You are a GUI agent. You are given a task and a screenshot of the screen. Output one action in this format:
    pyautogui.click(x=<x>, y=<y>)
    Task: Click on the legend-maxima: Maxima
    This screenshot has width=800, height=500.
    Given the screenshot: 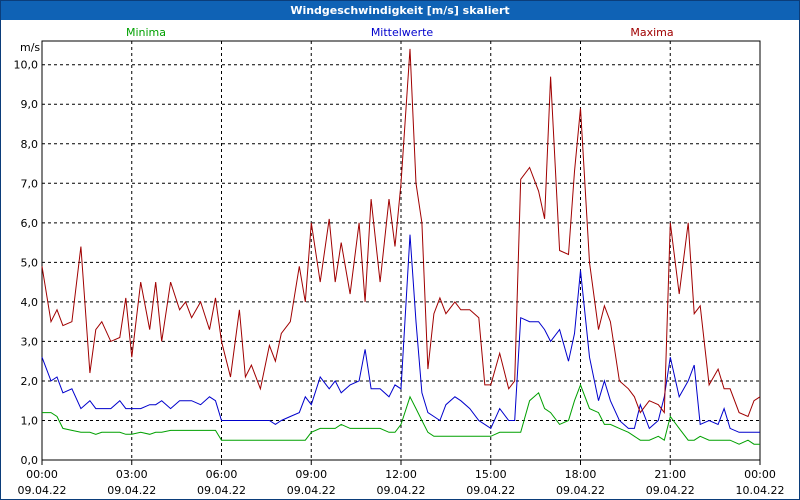 What is the action you would take?
    pyautogui.click(x=651, y=32)
    